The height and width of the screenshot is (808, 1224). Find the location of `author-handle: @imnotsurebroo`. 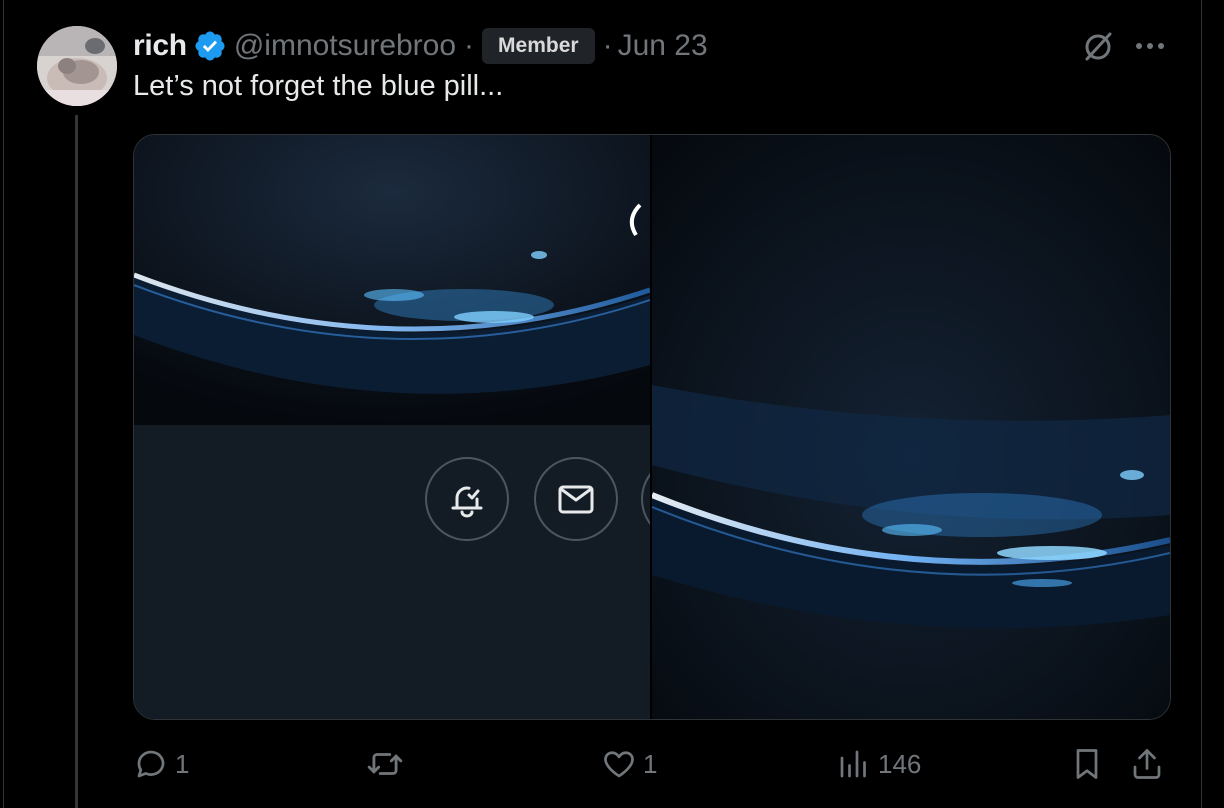

author-handle: @imnotsurebroo is located at coordinates (345, 46).